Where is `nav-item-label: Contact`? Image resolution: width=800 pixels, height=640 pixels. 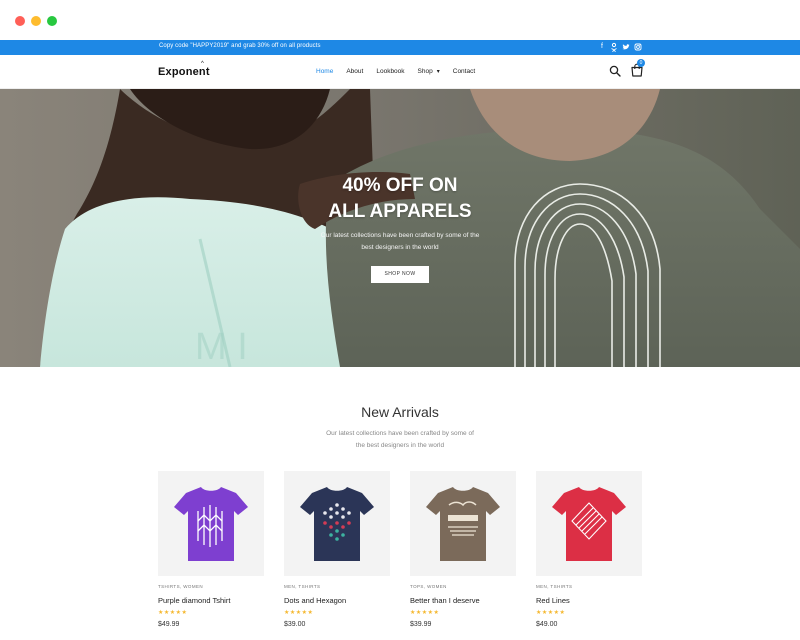 nav-item-label: Contact is located at coordinates (464, 71).